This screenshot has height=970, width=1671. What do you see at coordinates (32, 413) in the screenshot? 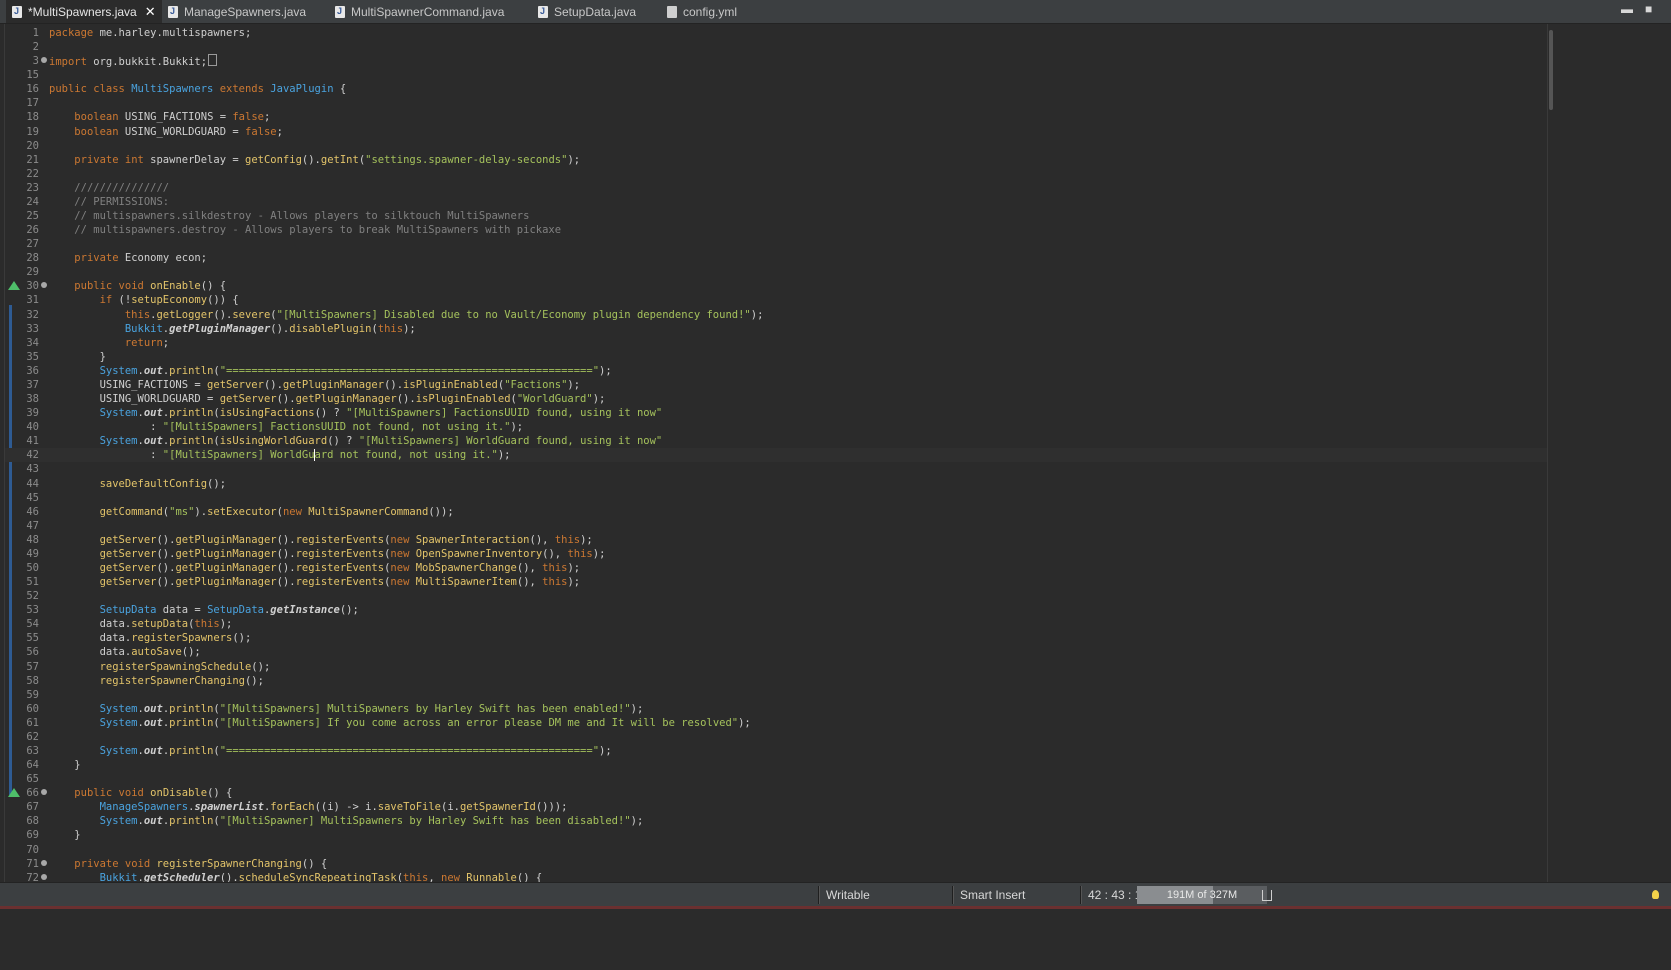
I see `line-number: 39` at bounding box center [32, 413].